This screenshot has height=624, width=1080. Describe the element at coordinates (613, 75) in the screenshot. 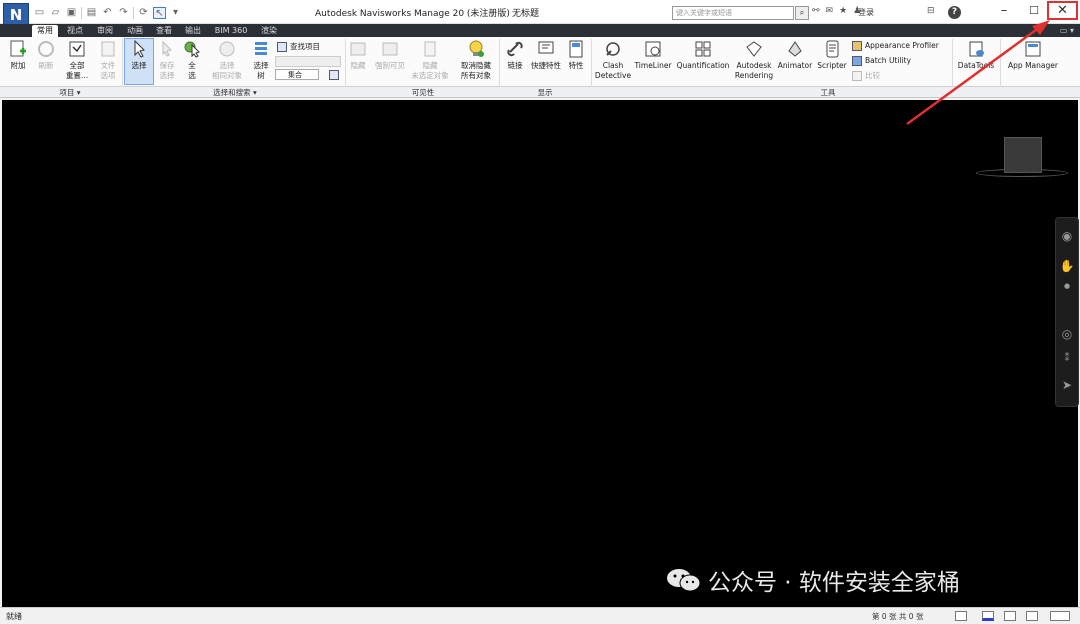

I see `clash-label-2: Detective` at that location.